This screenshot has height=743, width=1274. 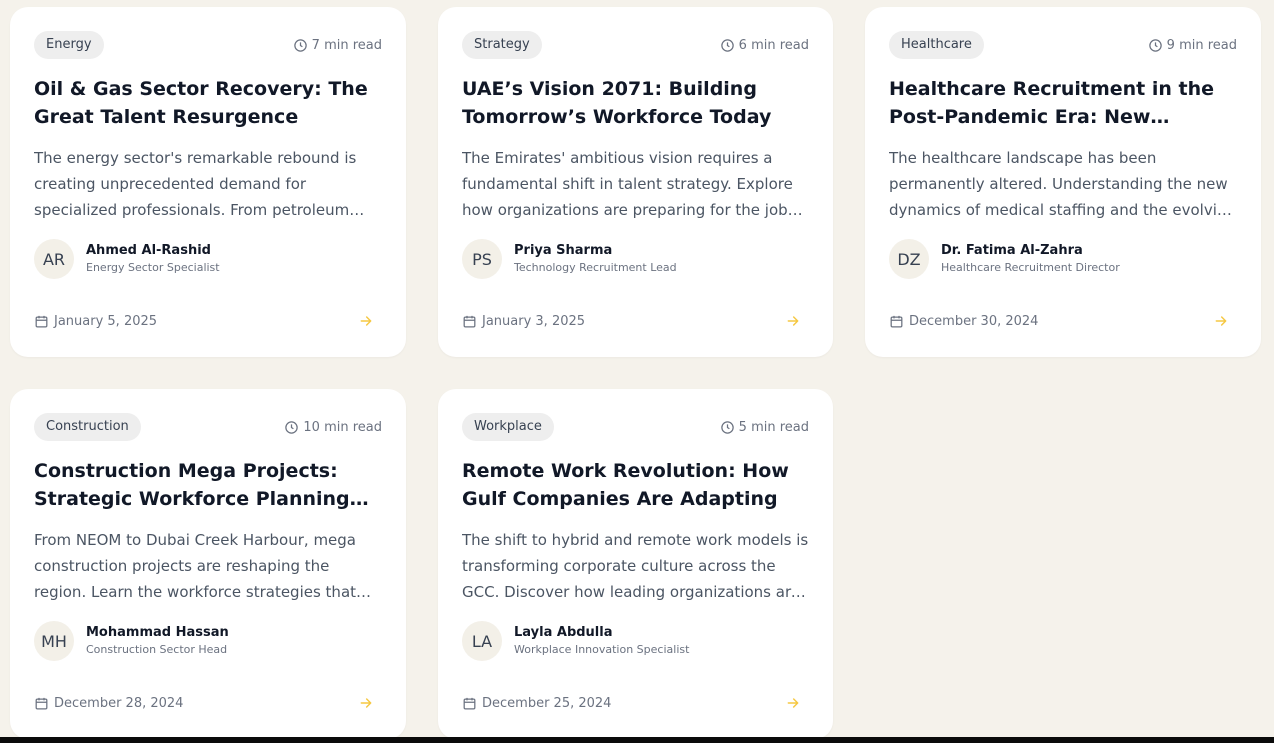 I want to click on publish-date: January 3, 2025, so click(x=523, y=321).